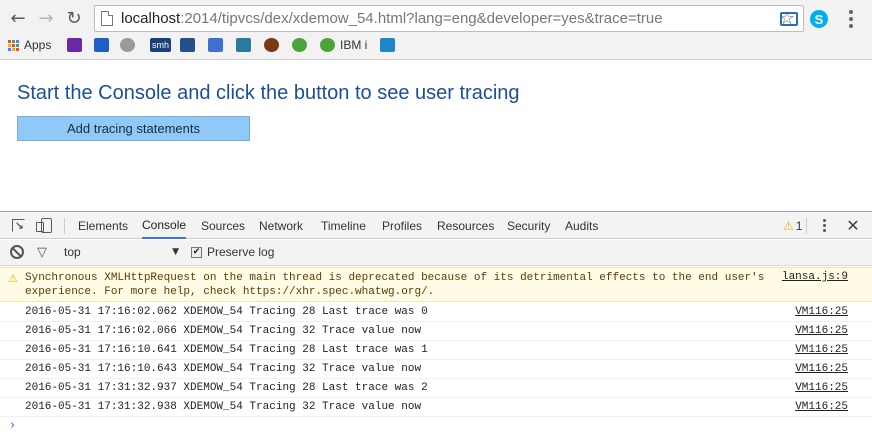  I want to click on w3-icon, so click(243, 45).